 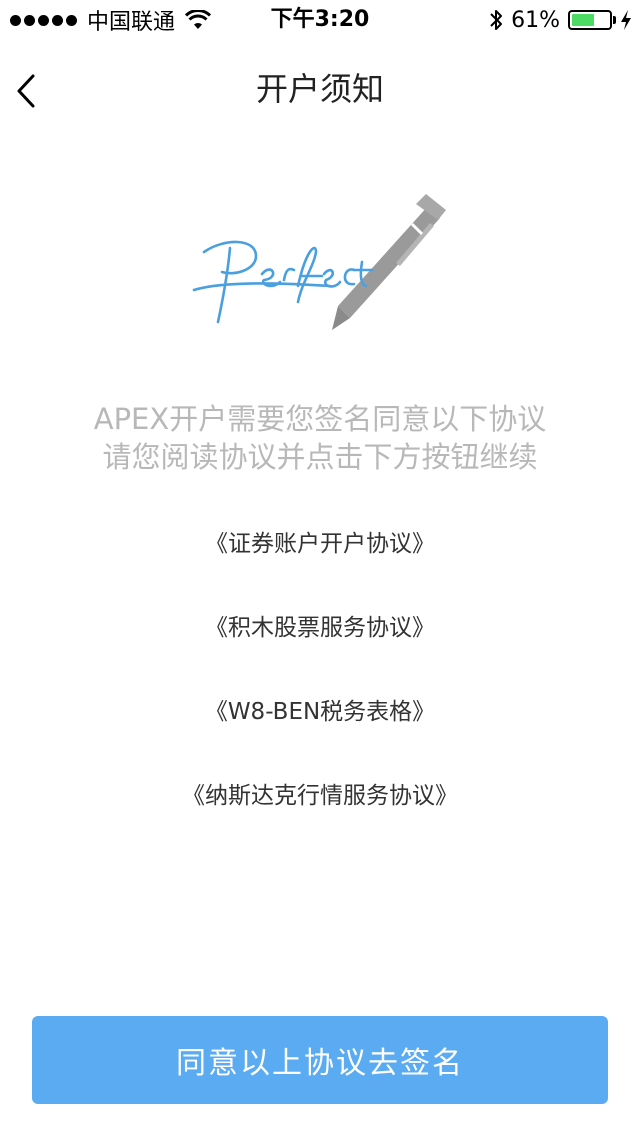 I want to click on agreement-link-jimu-stock-service: 《积木股票服务协议》, so click(x=320, y=648).